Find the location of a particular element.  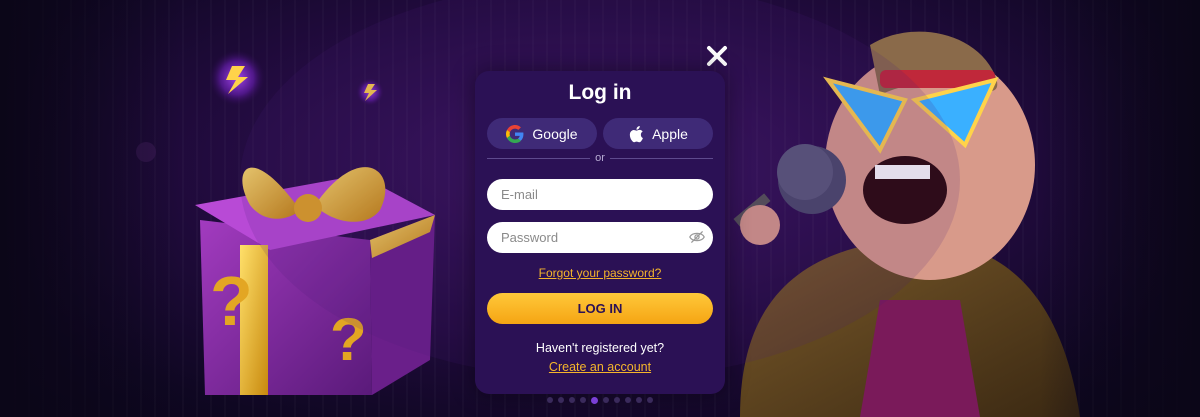

carousel-indicators is located at coordinates (600, 401).